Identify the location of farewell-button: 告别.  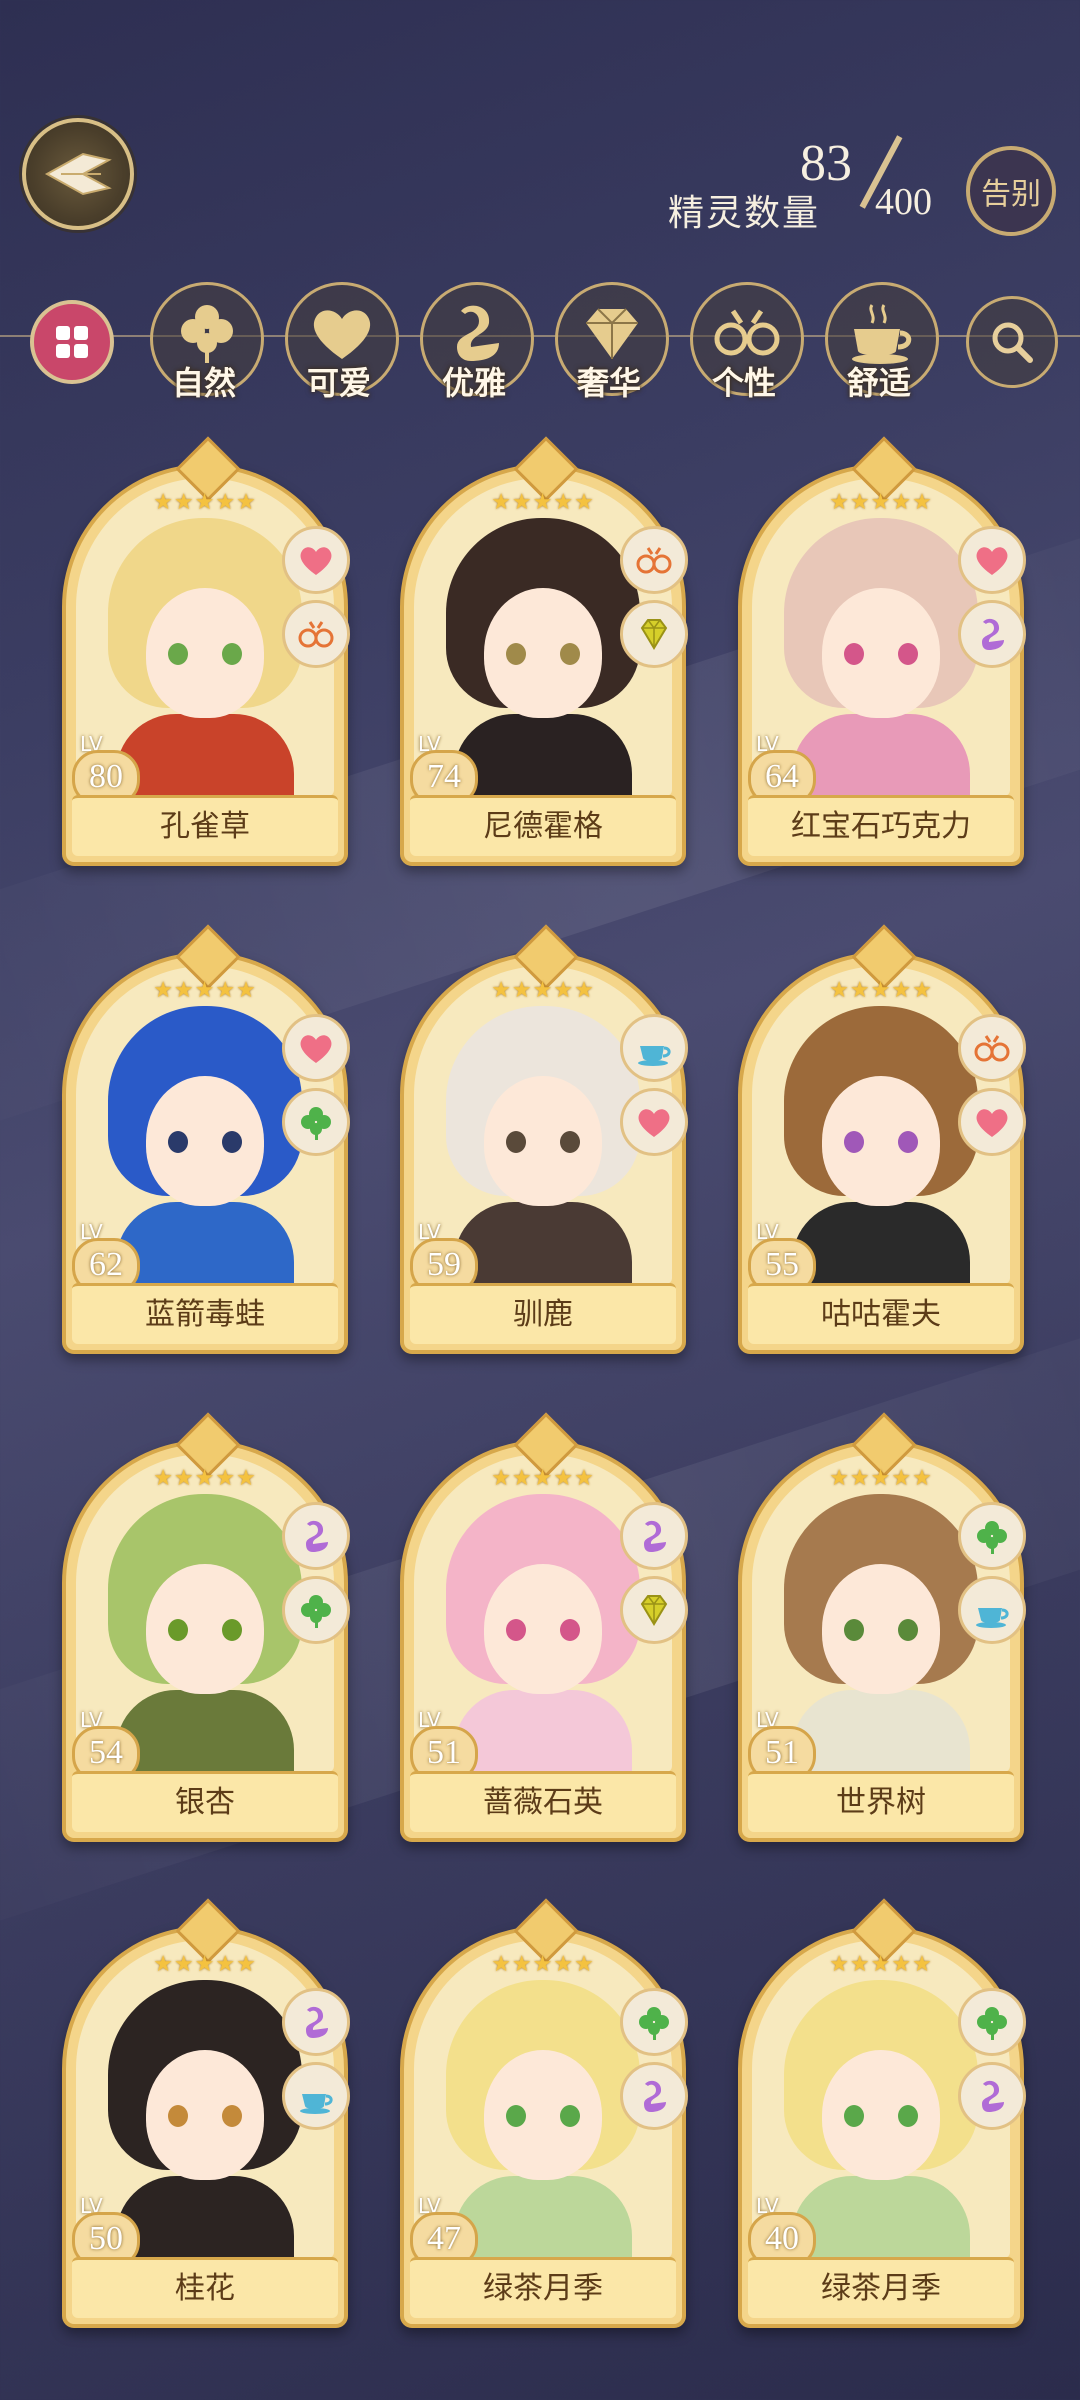
(1011, 191).